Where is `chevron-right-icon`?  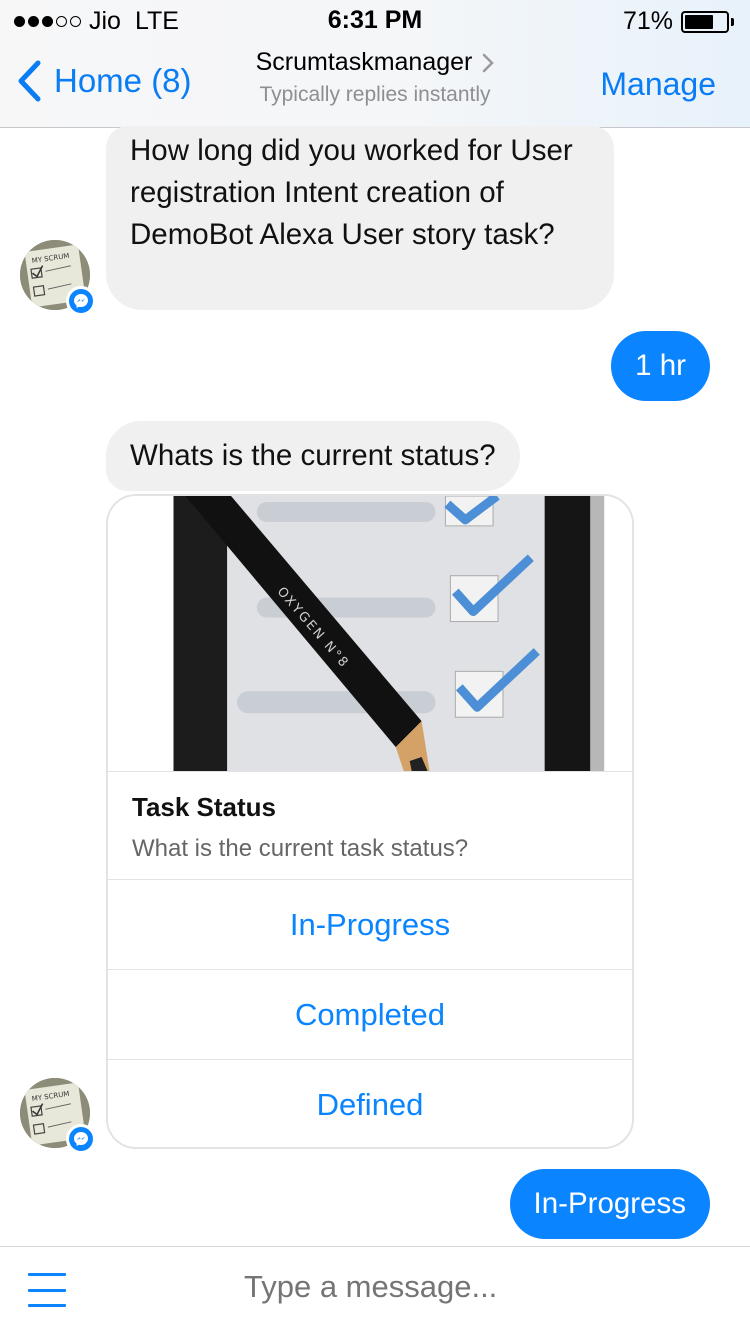 chevron-right-icon is located at coordinates (489, 62).